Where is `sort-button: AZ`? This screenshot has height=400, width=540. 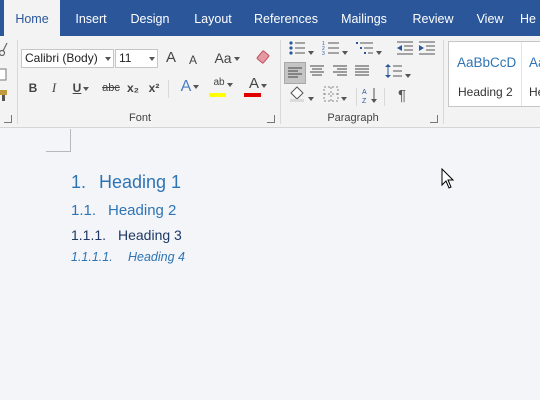
sort-button: AZ is located at coordinates (371, 96).